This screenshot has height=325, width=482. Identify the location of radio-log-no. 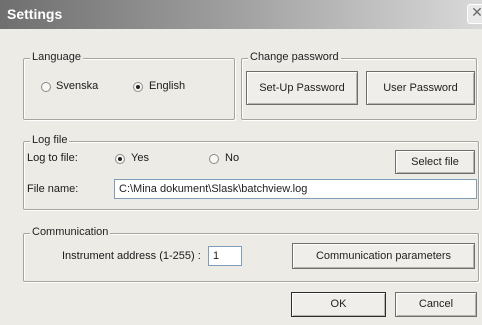
(214, 159).